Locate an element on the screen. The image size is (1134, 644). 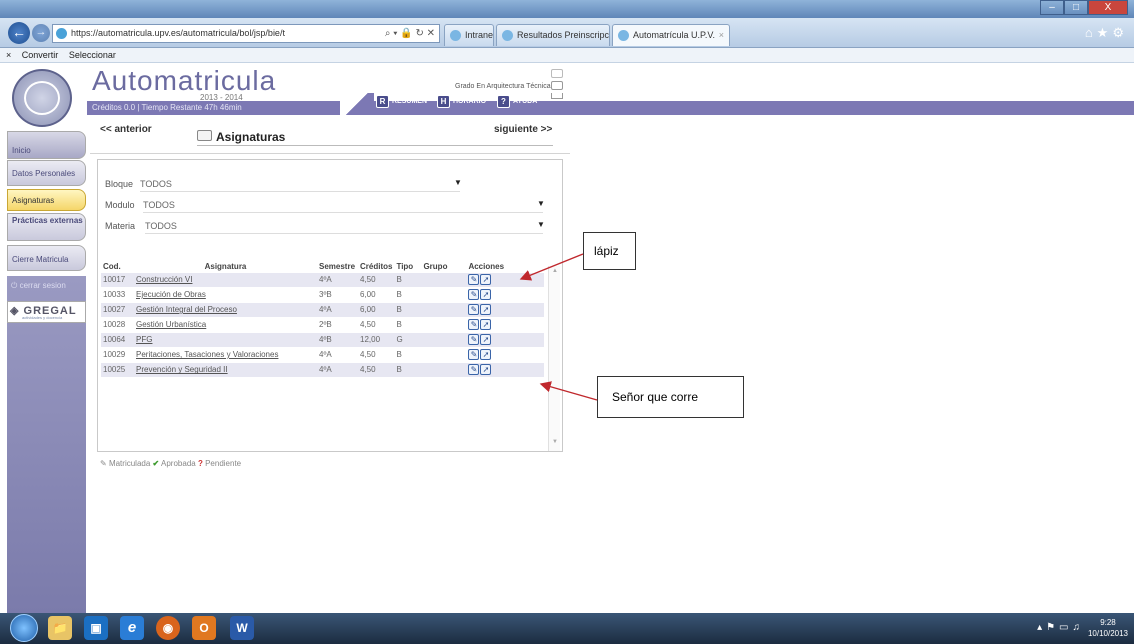
window-controls: – □ X is located at coordinates (1084, 7).